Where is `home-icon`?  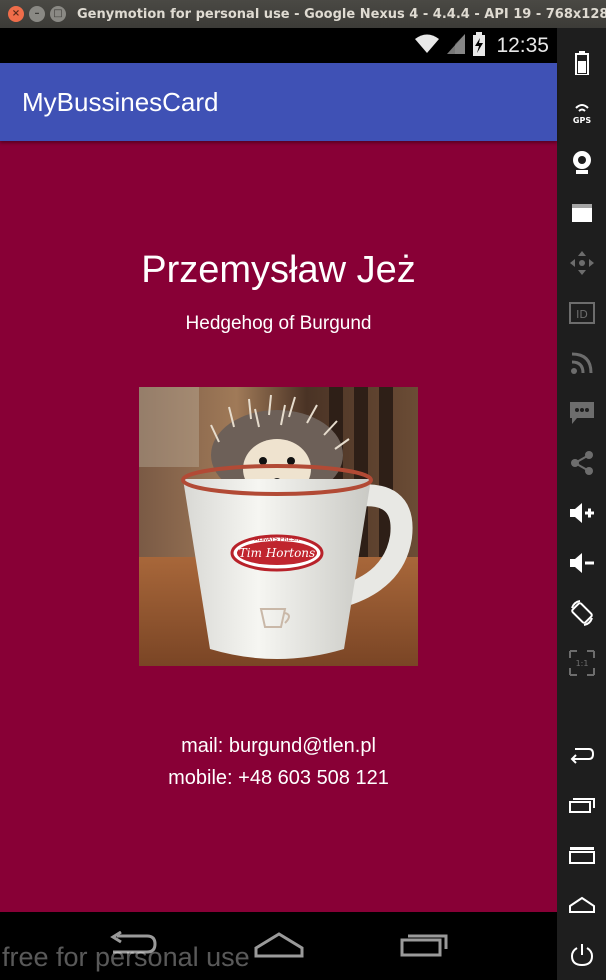
home-icon is located at coordinates (279, 946).